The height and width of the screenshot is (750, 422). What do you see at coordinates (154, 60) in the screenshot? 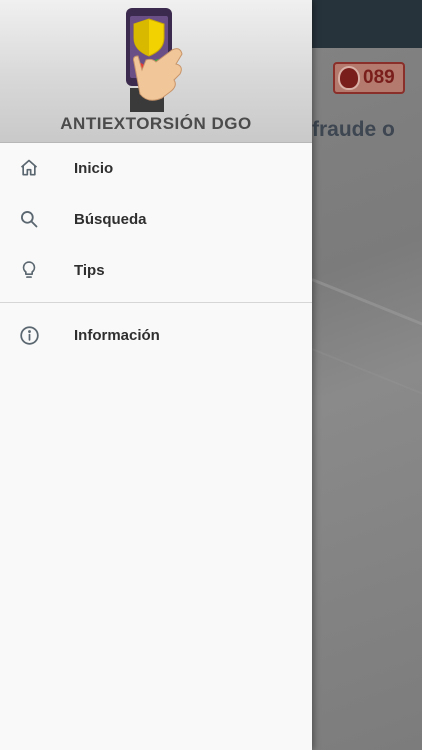
I see `app-logo-phone-shield-icon` at bounding box center [154, 60].